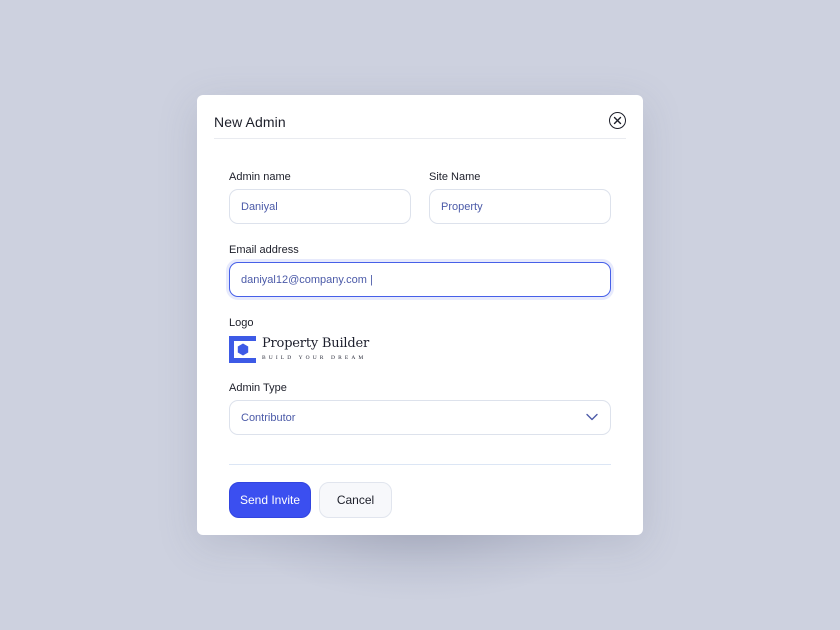 The width and height of the screenshot is (840, 630). I want to click on logo-tagline: BUILD YOUR DREAM, so click(314, 358).